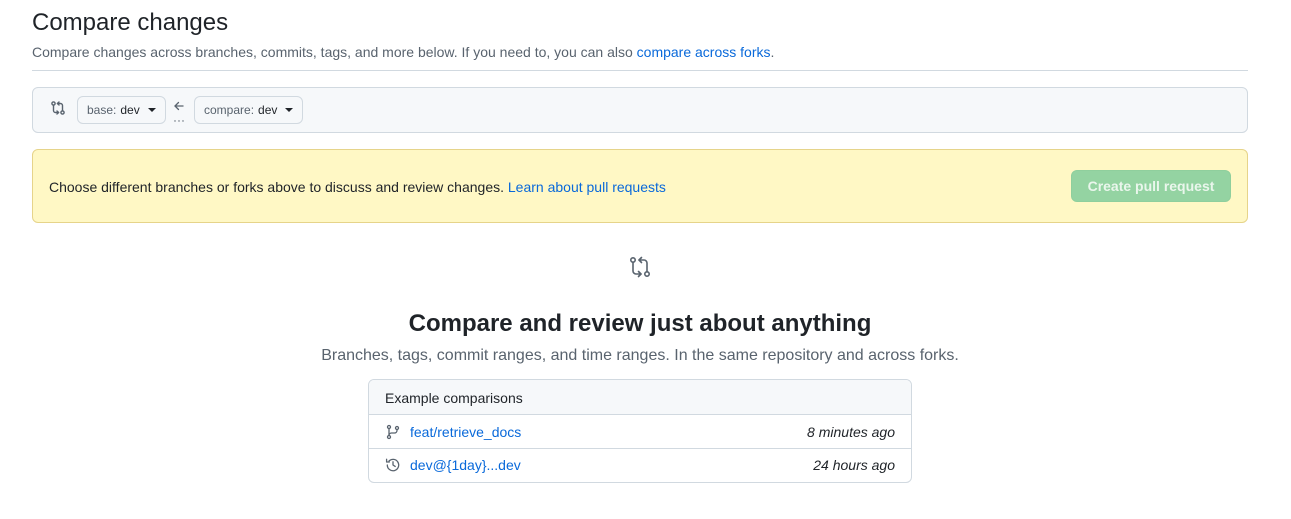  What do you see at coordinates (1151, 186) in the screenshot?
I see `create-pull-request-button: Create pull request` at bounding box center [1151, 186].